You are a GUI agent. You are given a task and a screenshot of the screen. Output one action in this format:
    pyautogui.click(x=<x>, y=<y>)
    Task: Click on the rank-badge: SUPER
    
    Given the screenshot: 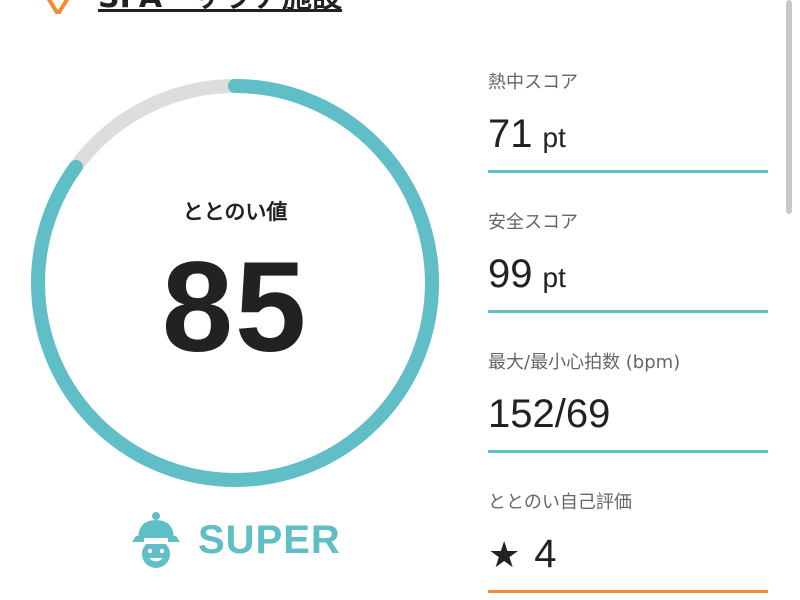 What is the action you would take?
    pyautogui.click(x=235, y=540)
    